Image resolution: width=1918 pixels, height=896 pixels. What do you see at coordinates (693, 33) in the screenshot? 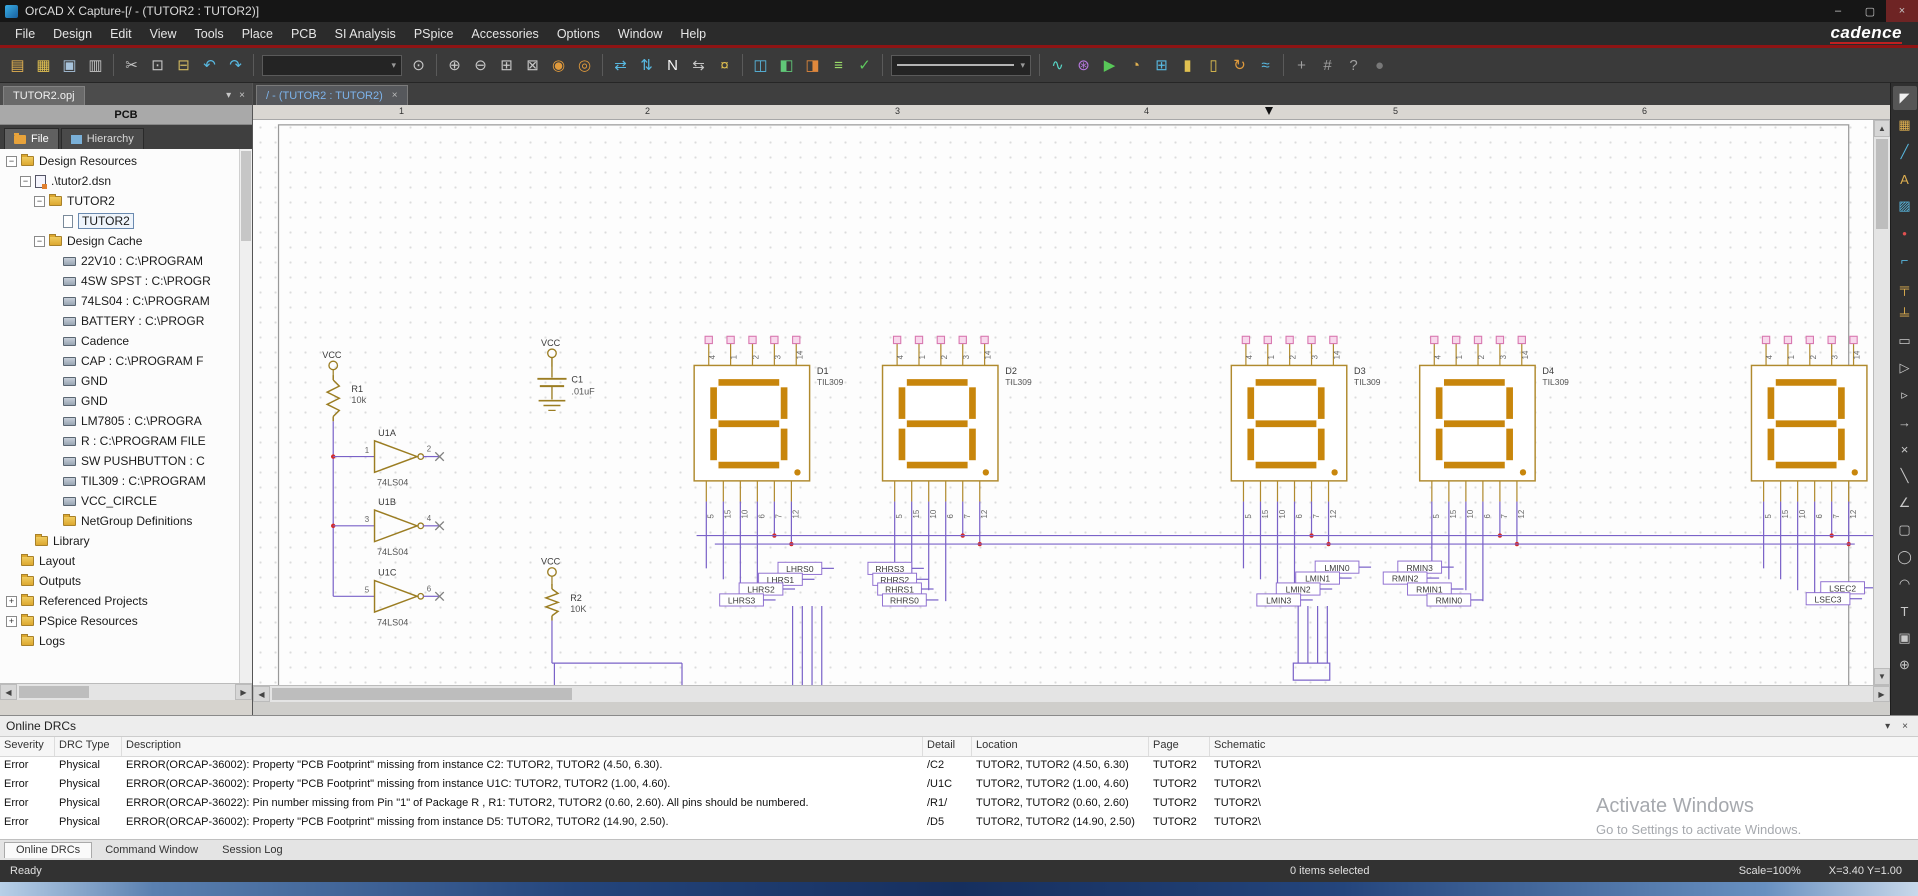
I see `menu-help: Help` at bounding box center [693, 33].